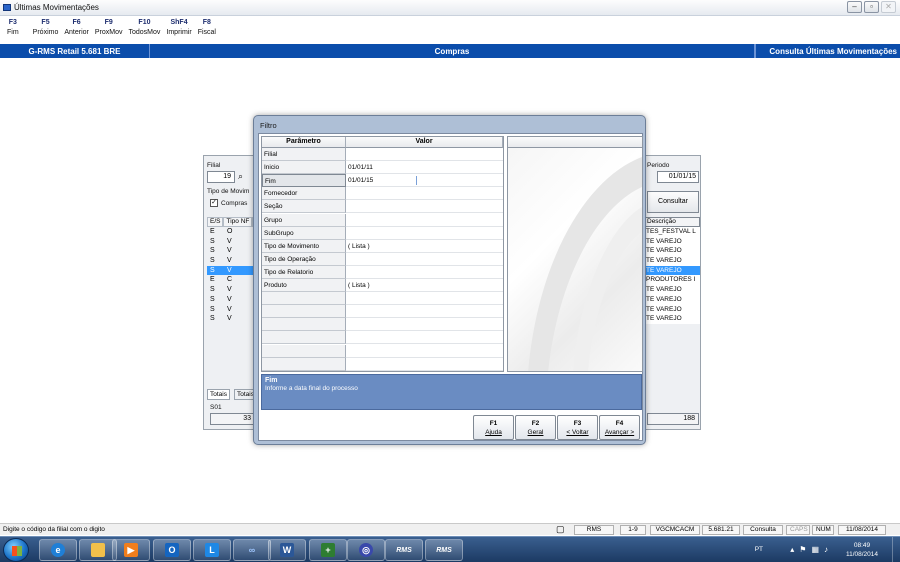 This screenshot has width=900, height=562. I want to click on status-date: 11/08/2014, so click(862, 530).